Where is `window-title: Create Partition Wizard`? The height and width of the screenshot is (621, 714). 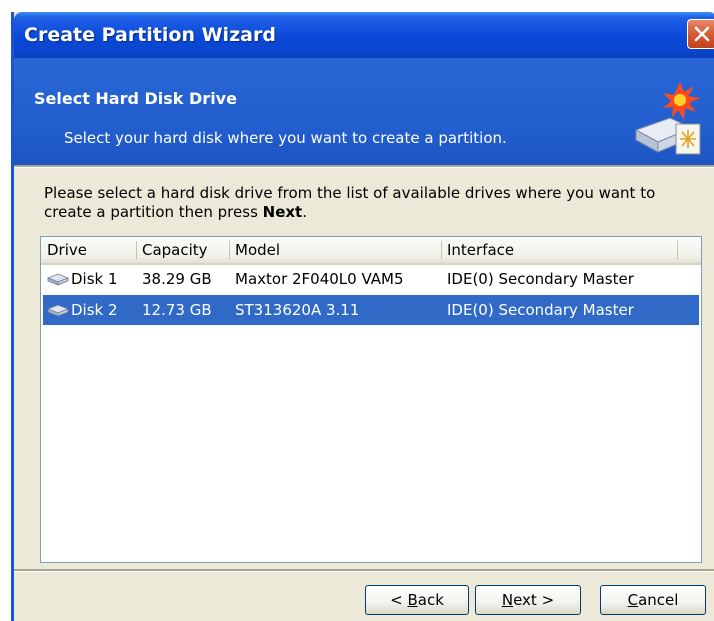
window-title: Create Partition Wizard is located at coordinates (150, 35).